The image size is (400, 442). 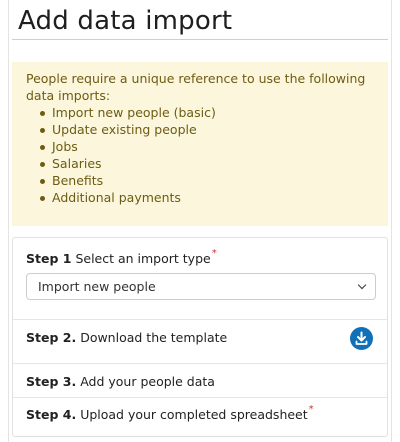 What do you see at coordinates (207, 129) in the screenshot?
I see `list-item: Update existing people` at bounding box center [207, 129].